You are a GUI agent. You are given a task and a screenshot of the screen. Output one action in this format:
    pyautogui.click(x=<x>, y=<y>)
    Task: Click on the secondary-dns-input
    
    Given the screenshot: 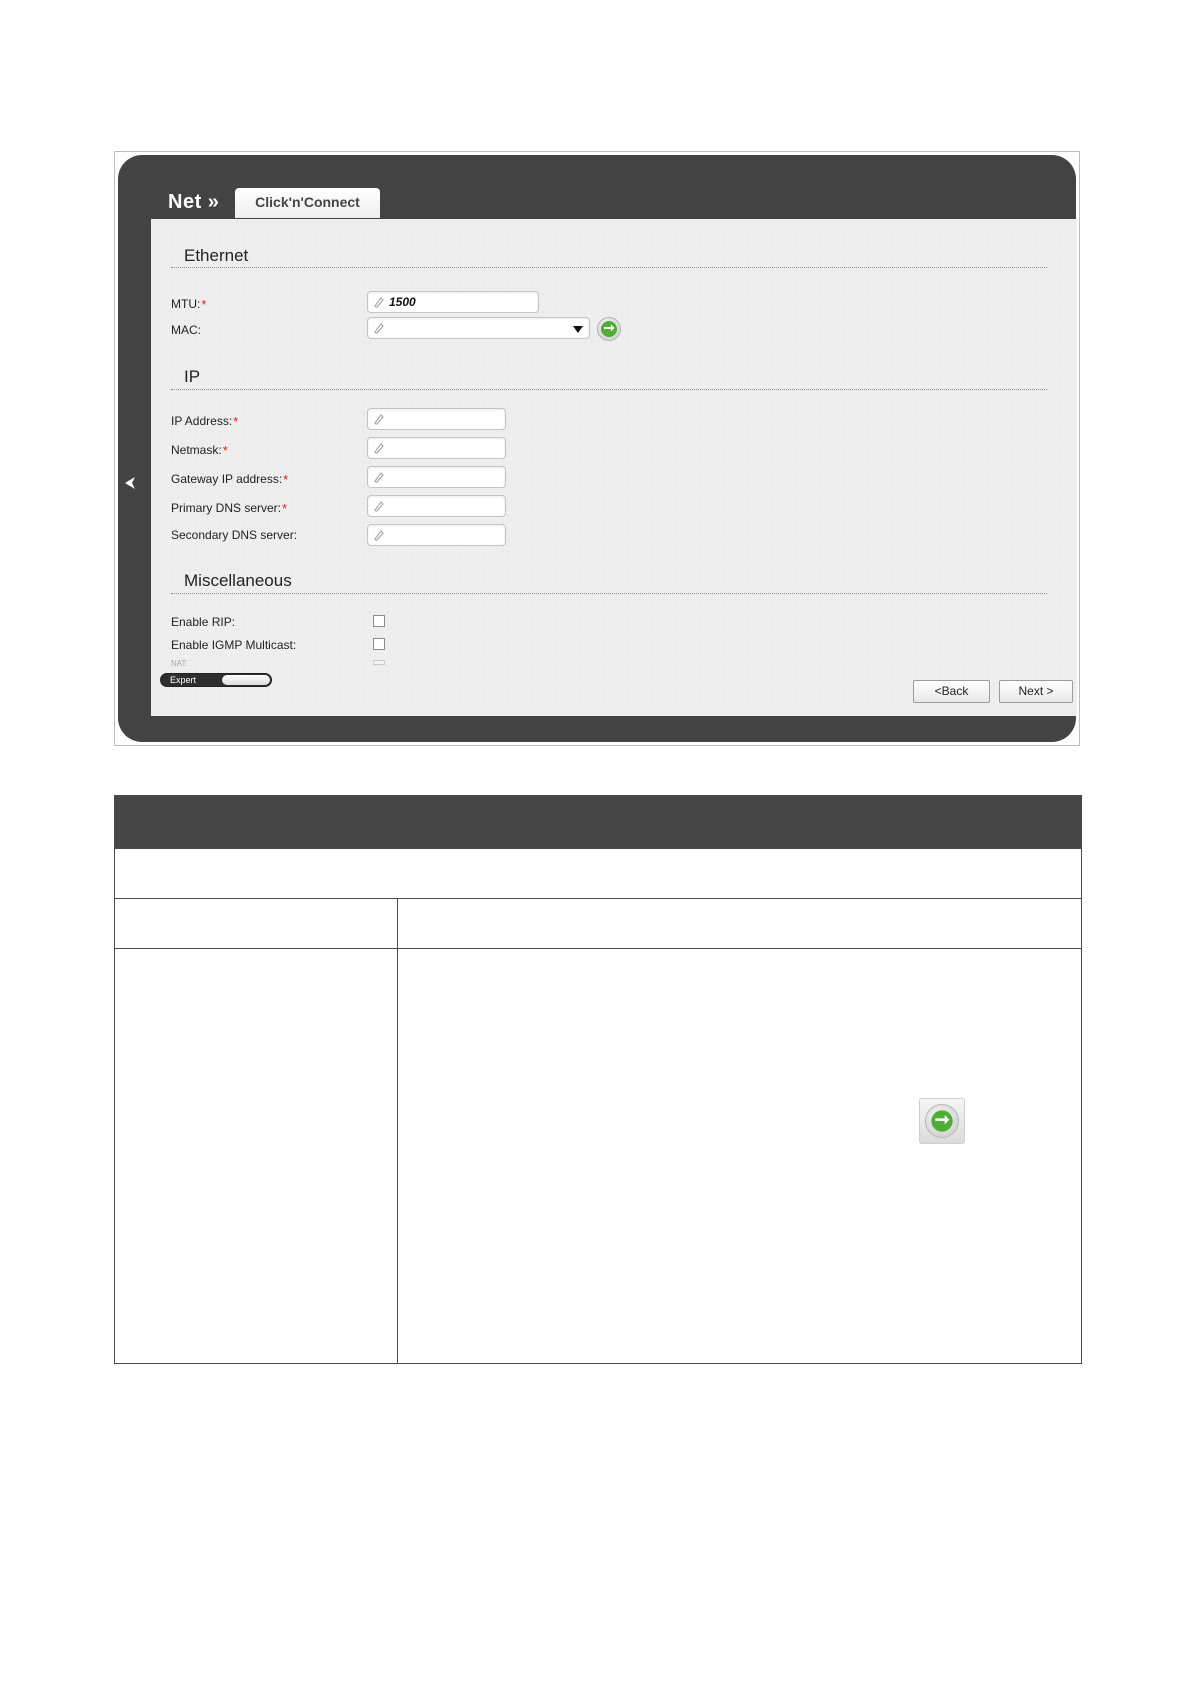 What is the action you would take?
    pyautogui.click(x=436, y=535)
    